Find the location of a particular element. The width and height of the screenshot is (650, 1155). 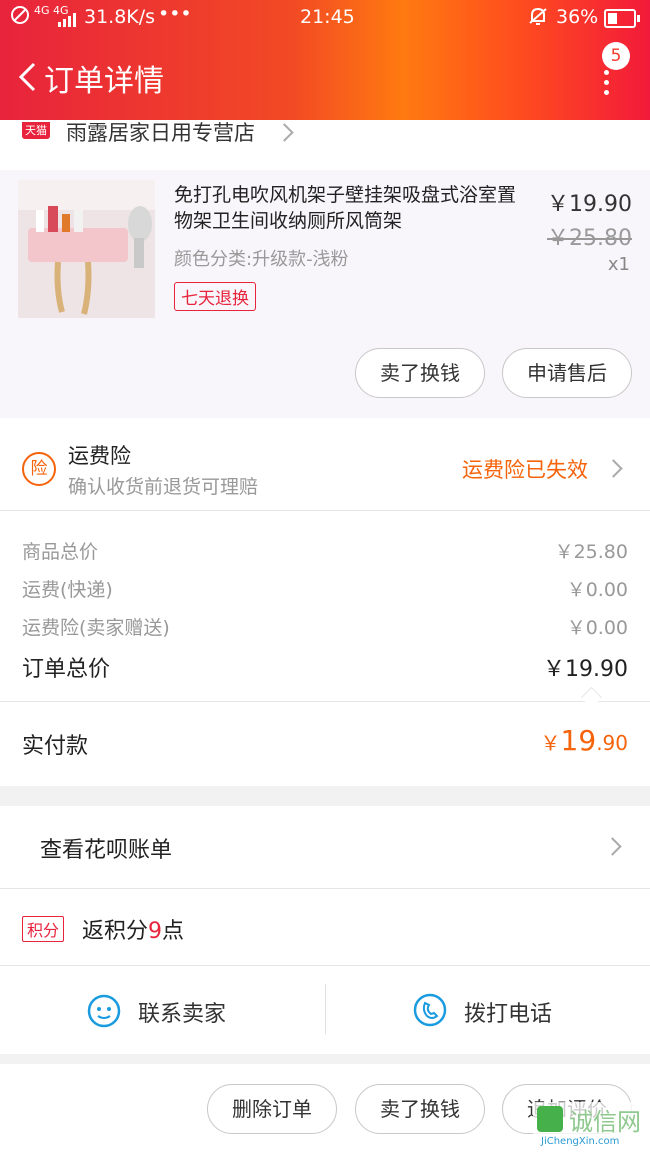

signal-icon is located at coordinates (69, 21).